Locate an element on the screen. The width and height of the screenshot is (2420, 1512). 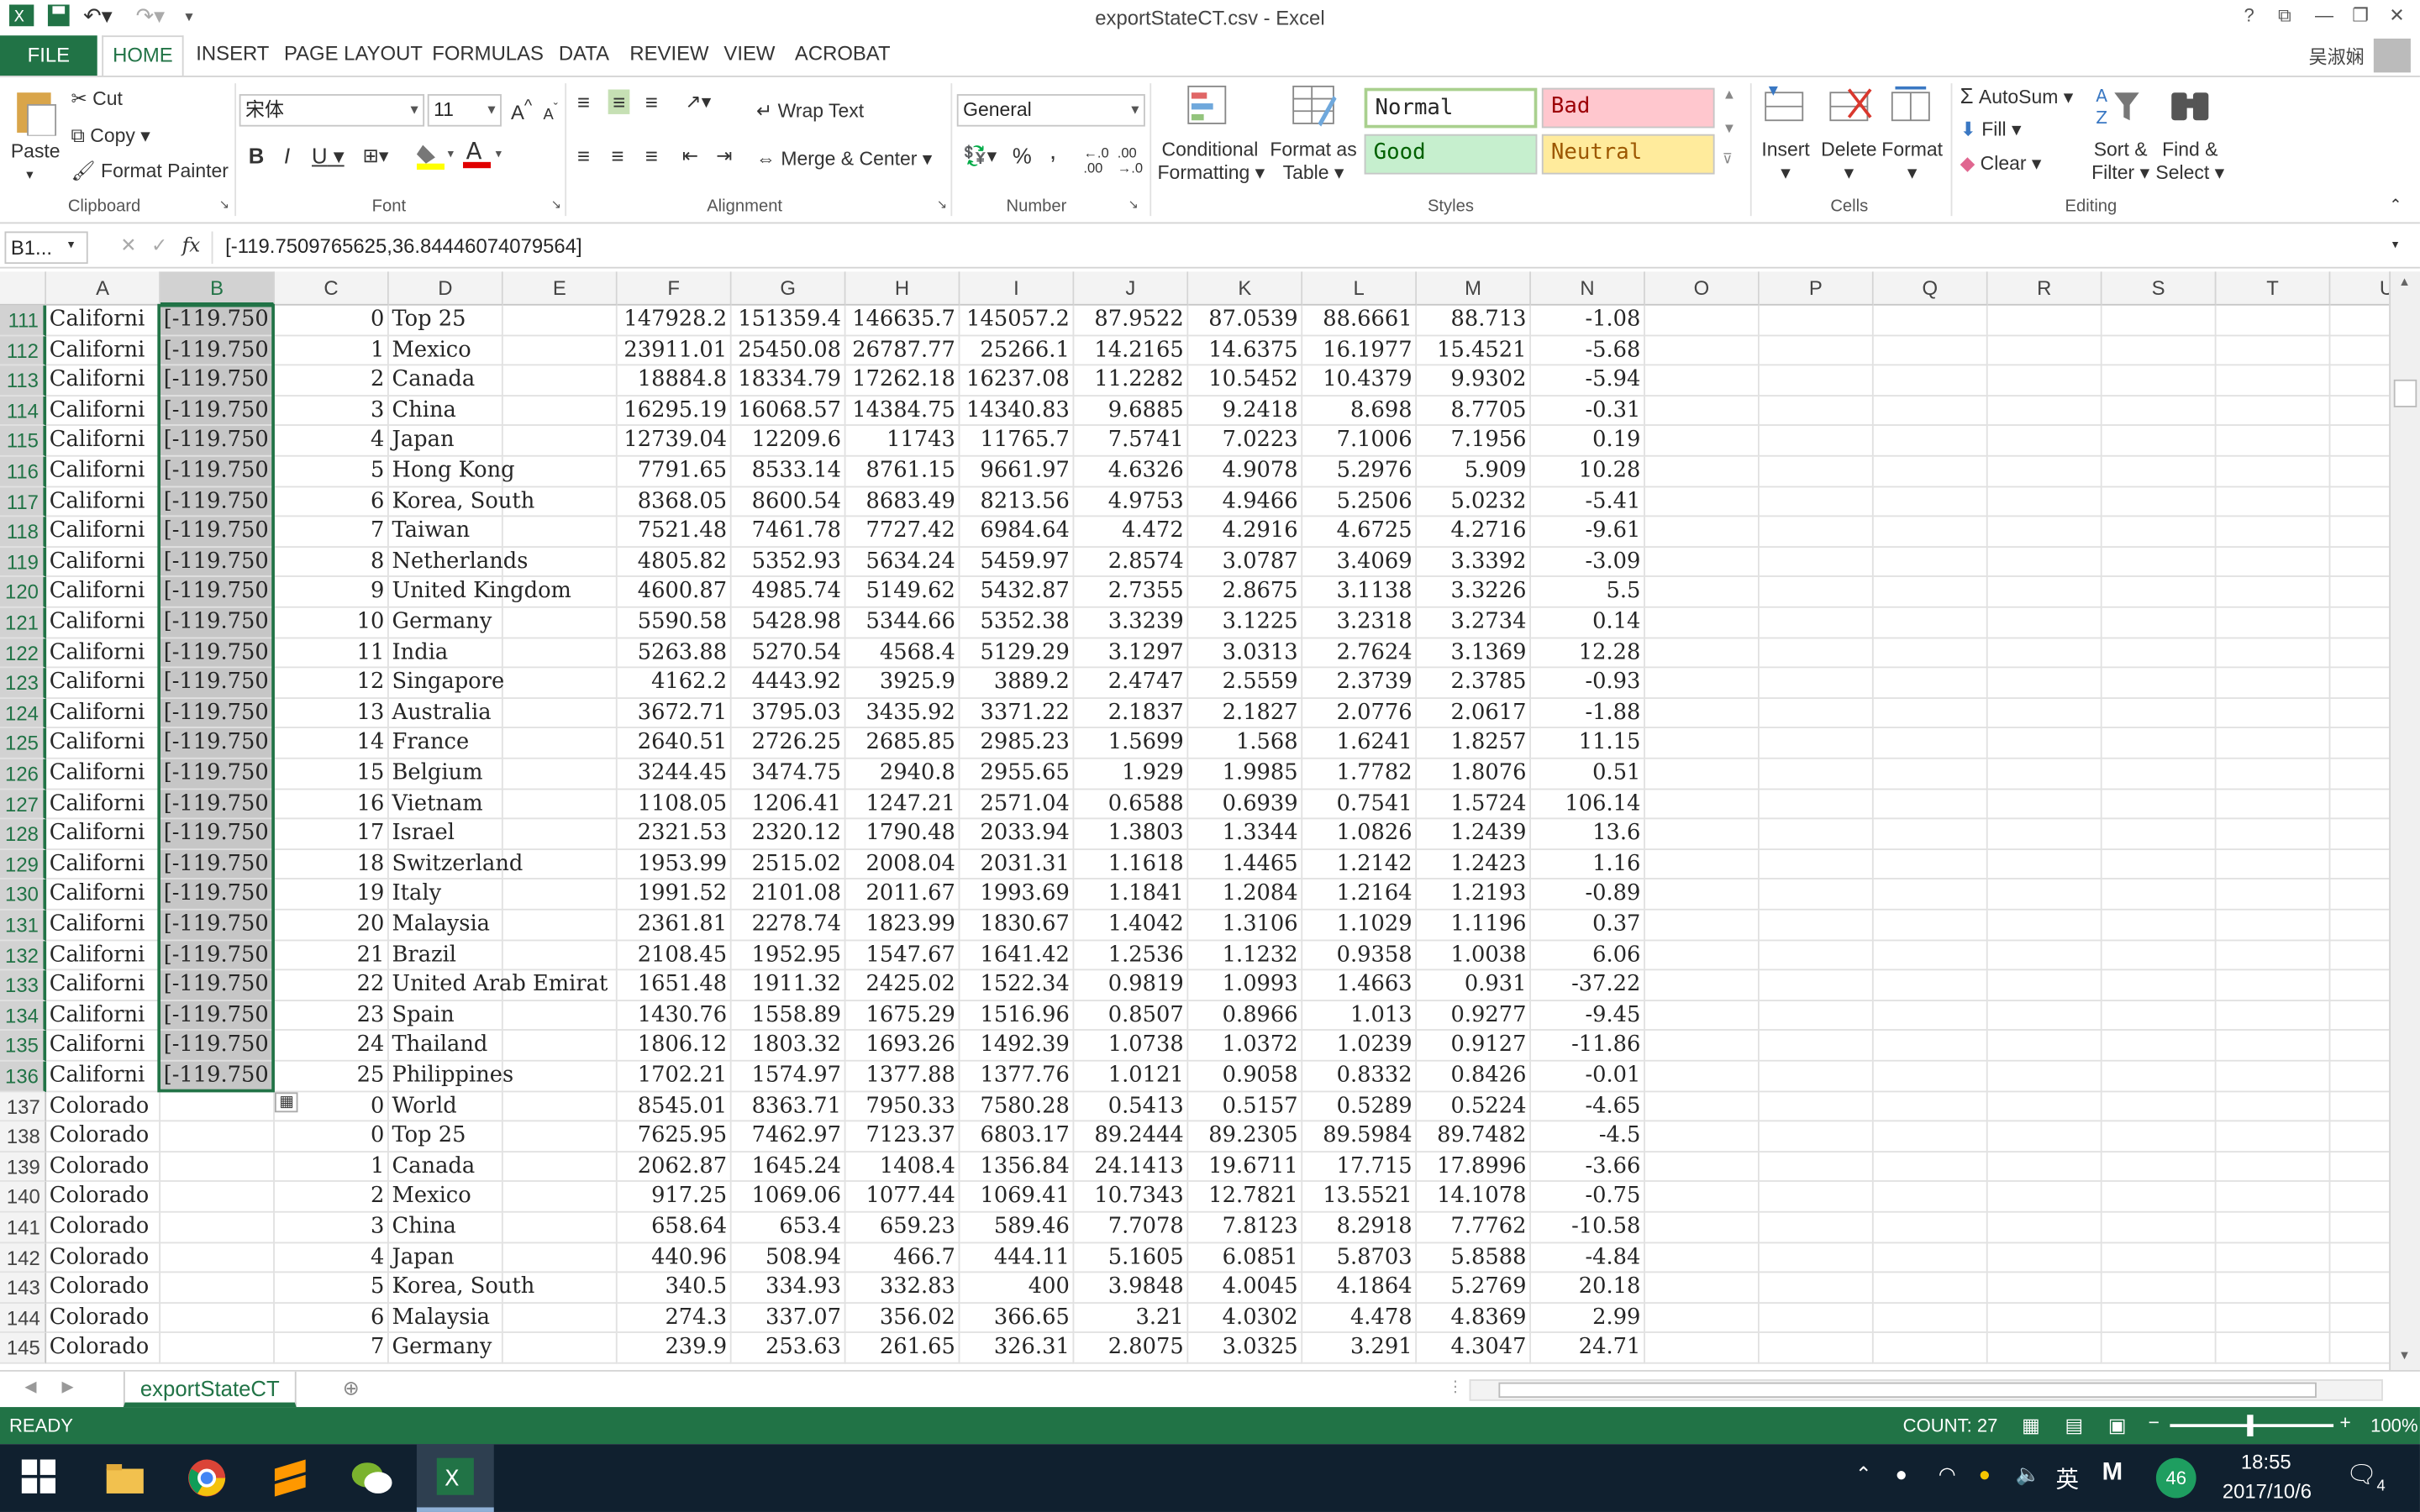
cell-d-126: Belgium is located at coordinates (446, 774).